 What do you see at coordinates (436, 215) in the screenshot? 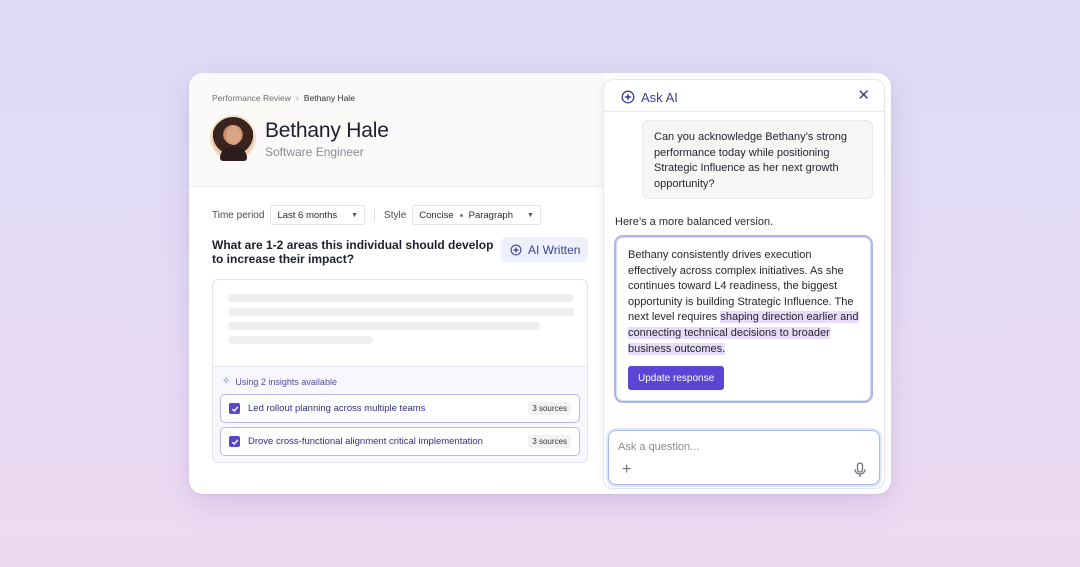
I see `style-value-1: Concise` at bounding box center [436, 215].